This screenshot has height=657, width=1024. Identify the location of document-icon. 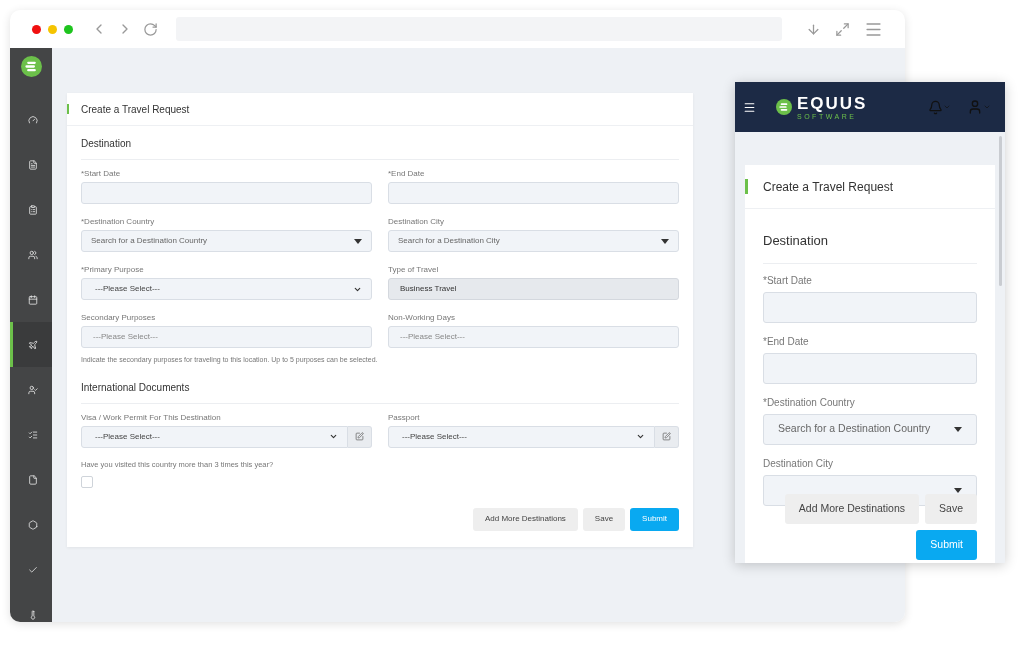
(32, 164).